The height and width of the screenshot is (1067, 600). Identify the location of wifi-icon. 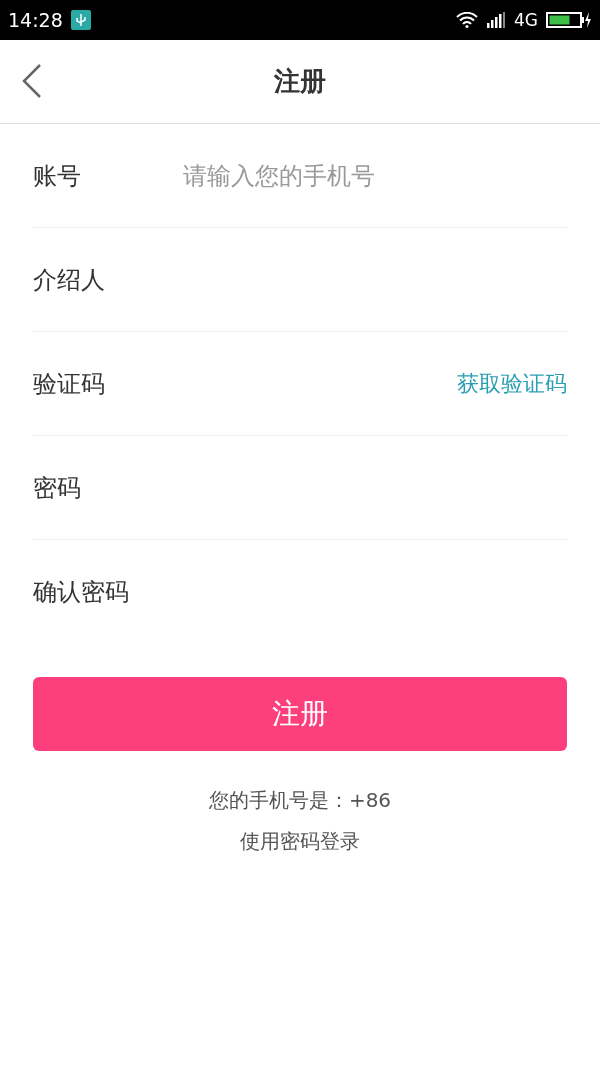
(467, 20).